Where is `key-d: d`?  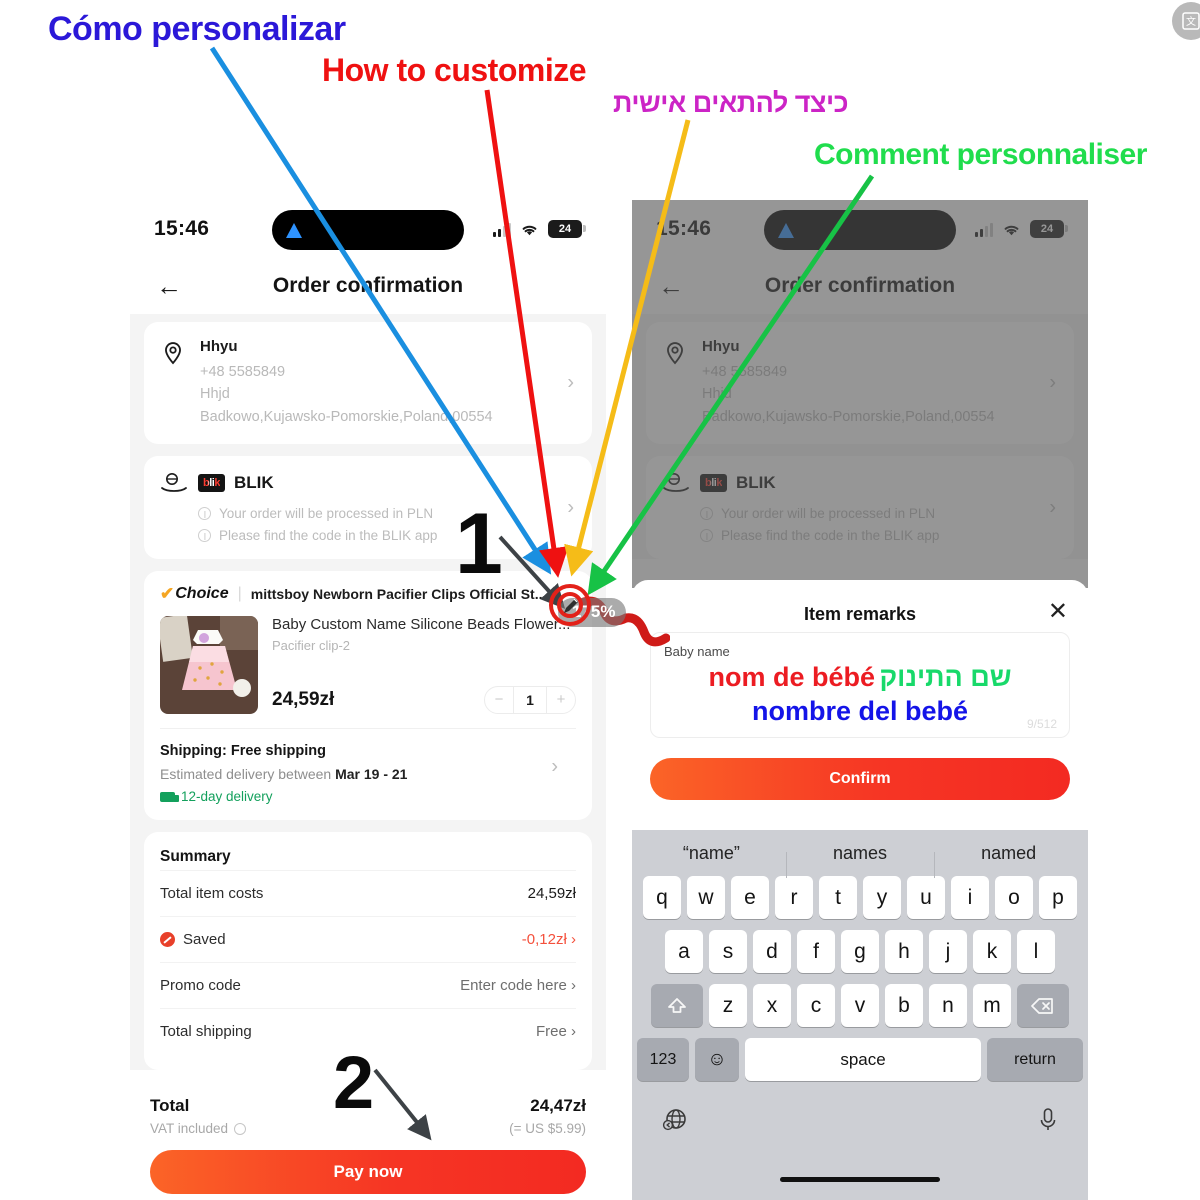
key-d: d is located at coordinates (772, 951).